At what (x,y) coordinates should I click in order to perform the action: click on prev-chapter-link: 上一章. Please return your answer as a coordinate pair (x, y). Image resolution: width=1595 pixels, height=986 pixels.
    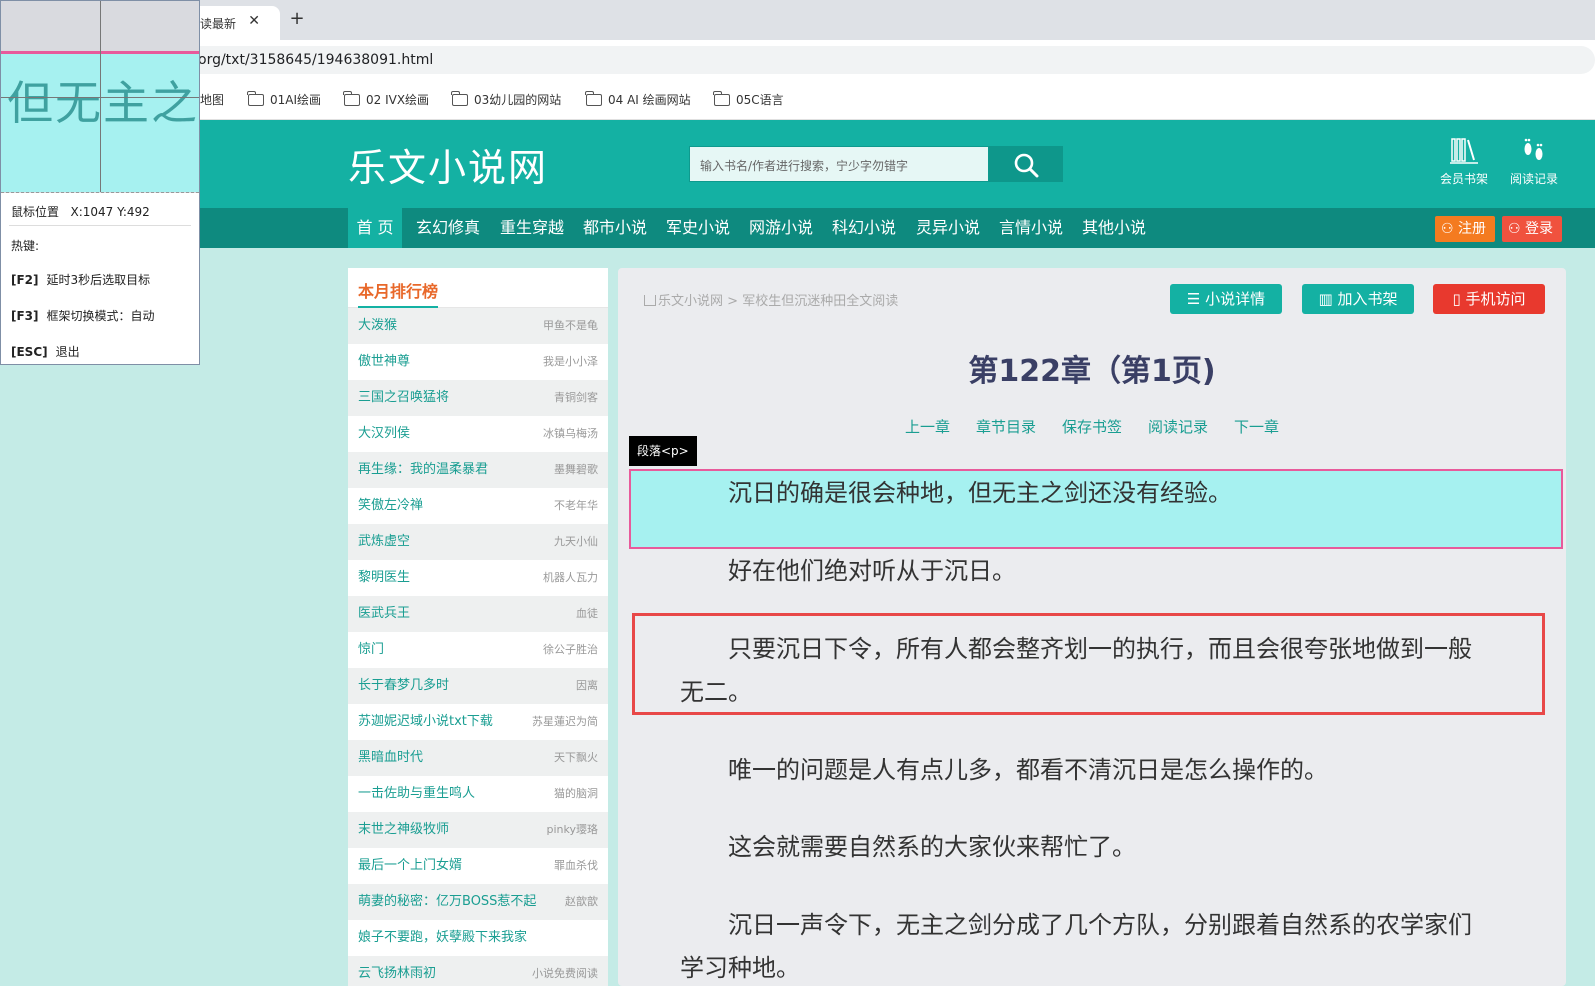
    Looking at the image, I should click on (927, 427).